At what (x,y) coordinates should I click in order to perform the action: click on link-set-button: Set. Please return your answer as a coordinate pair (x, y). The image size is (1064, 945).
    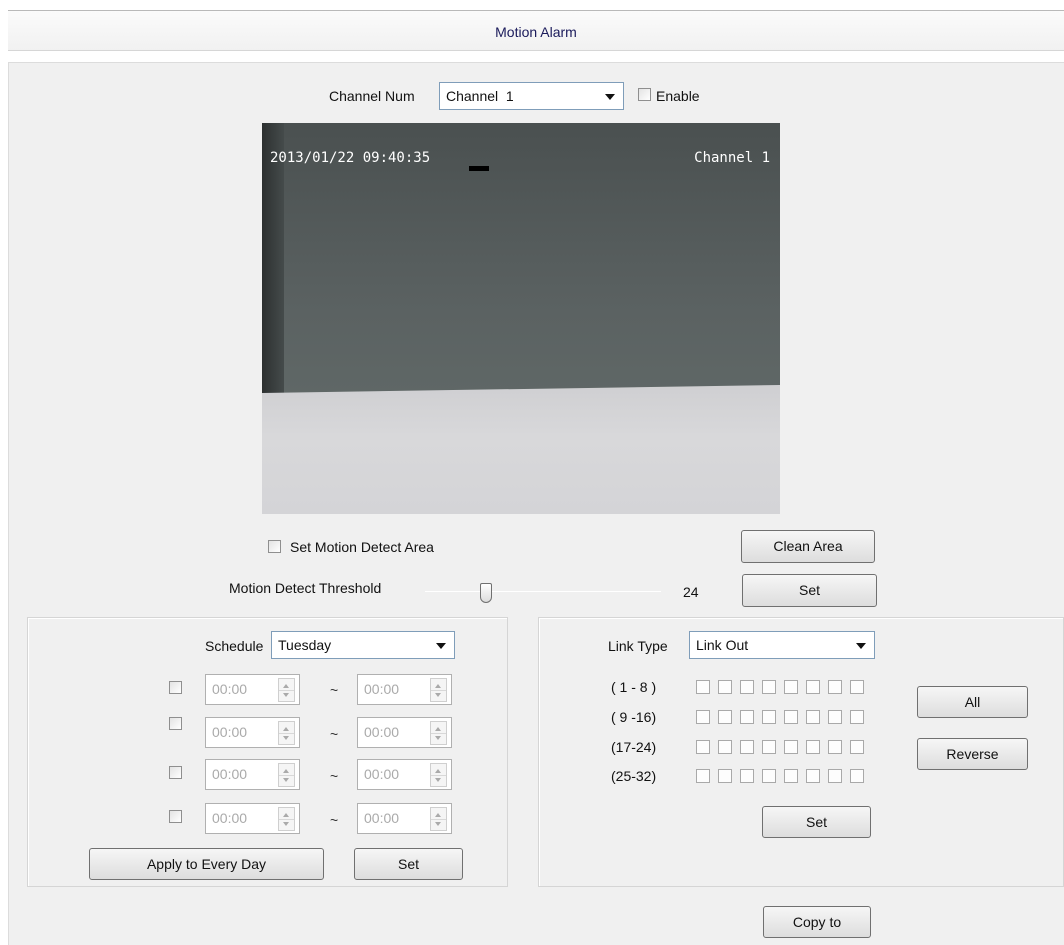
    Looking at the image, I should click on (816, 822).